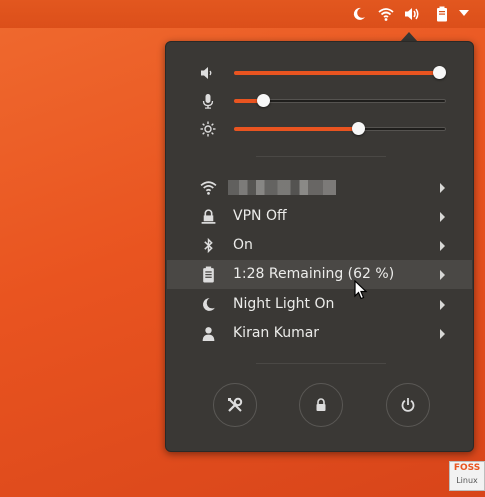  I want to click on microphone-slider-row, so click(319, 101).